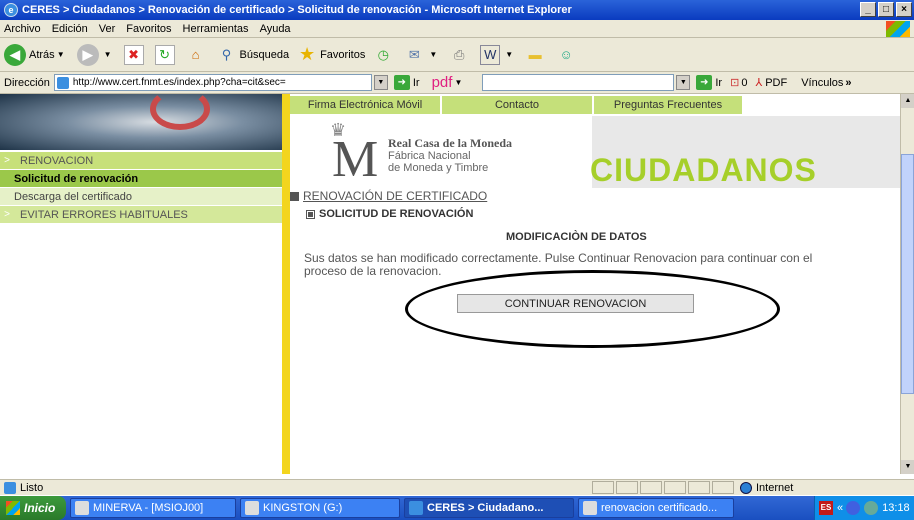 The width and height of the screenshot is (914, 520). Describe the element at coordinates (253, 55) in the screenshot. I see `search-button: ⚲ Búsqueda` at that location.